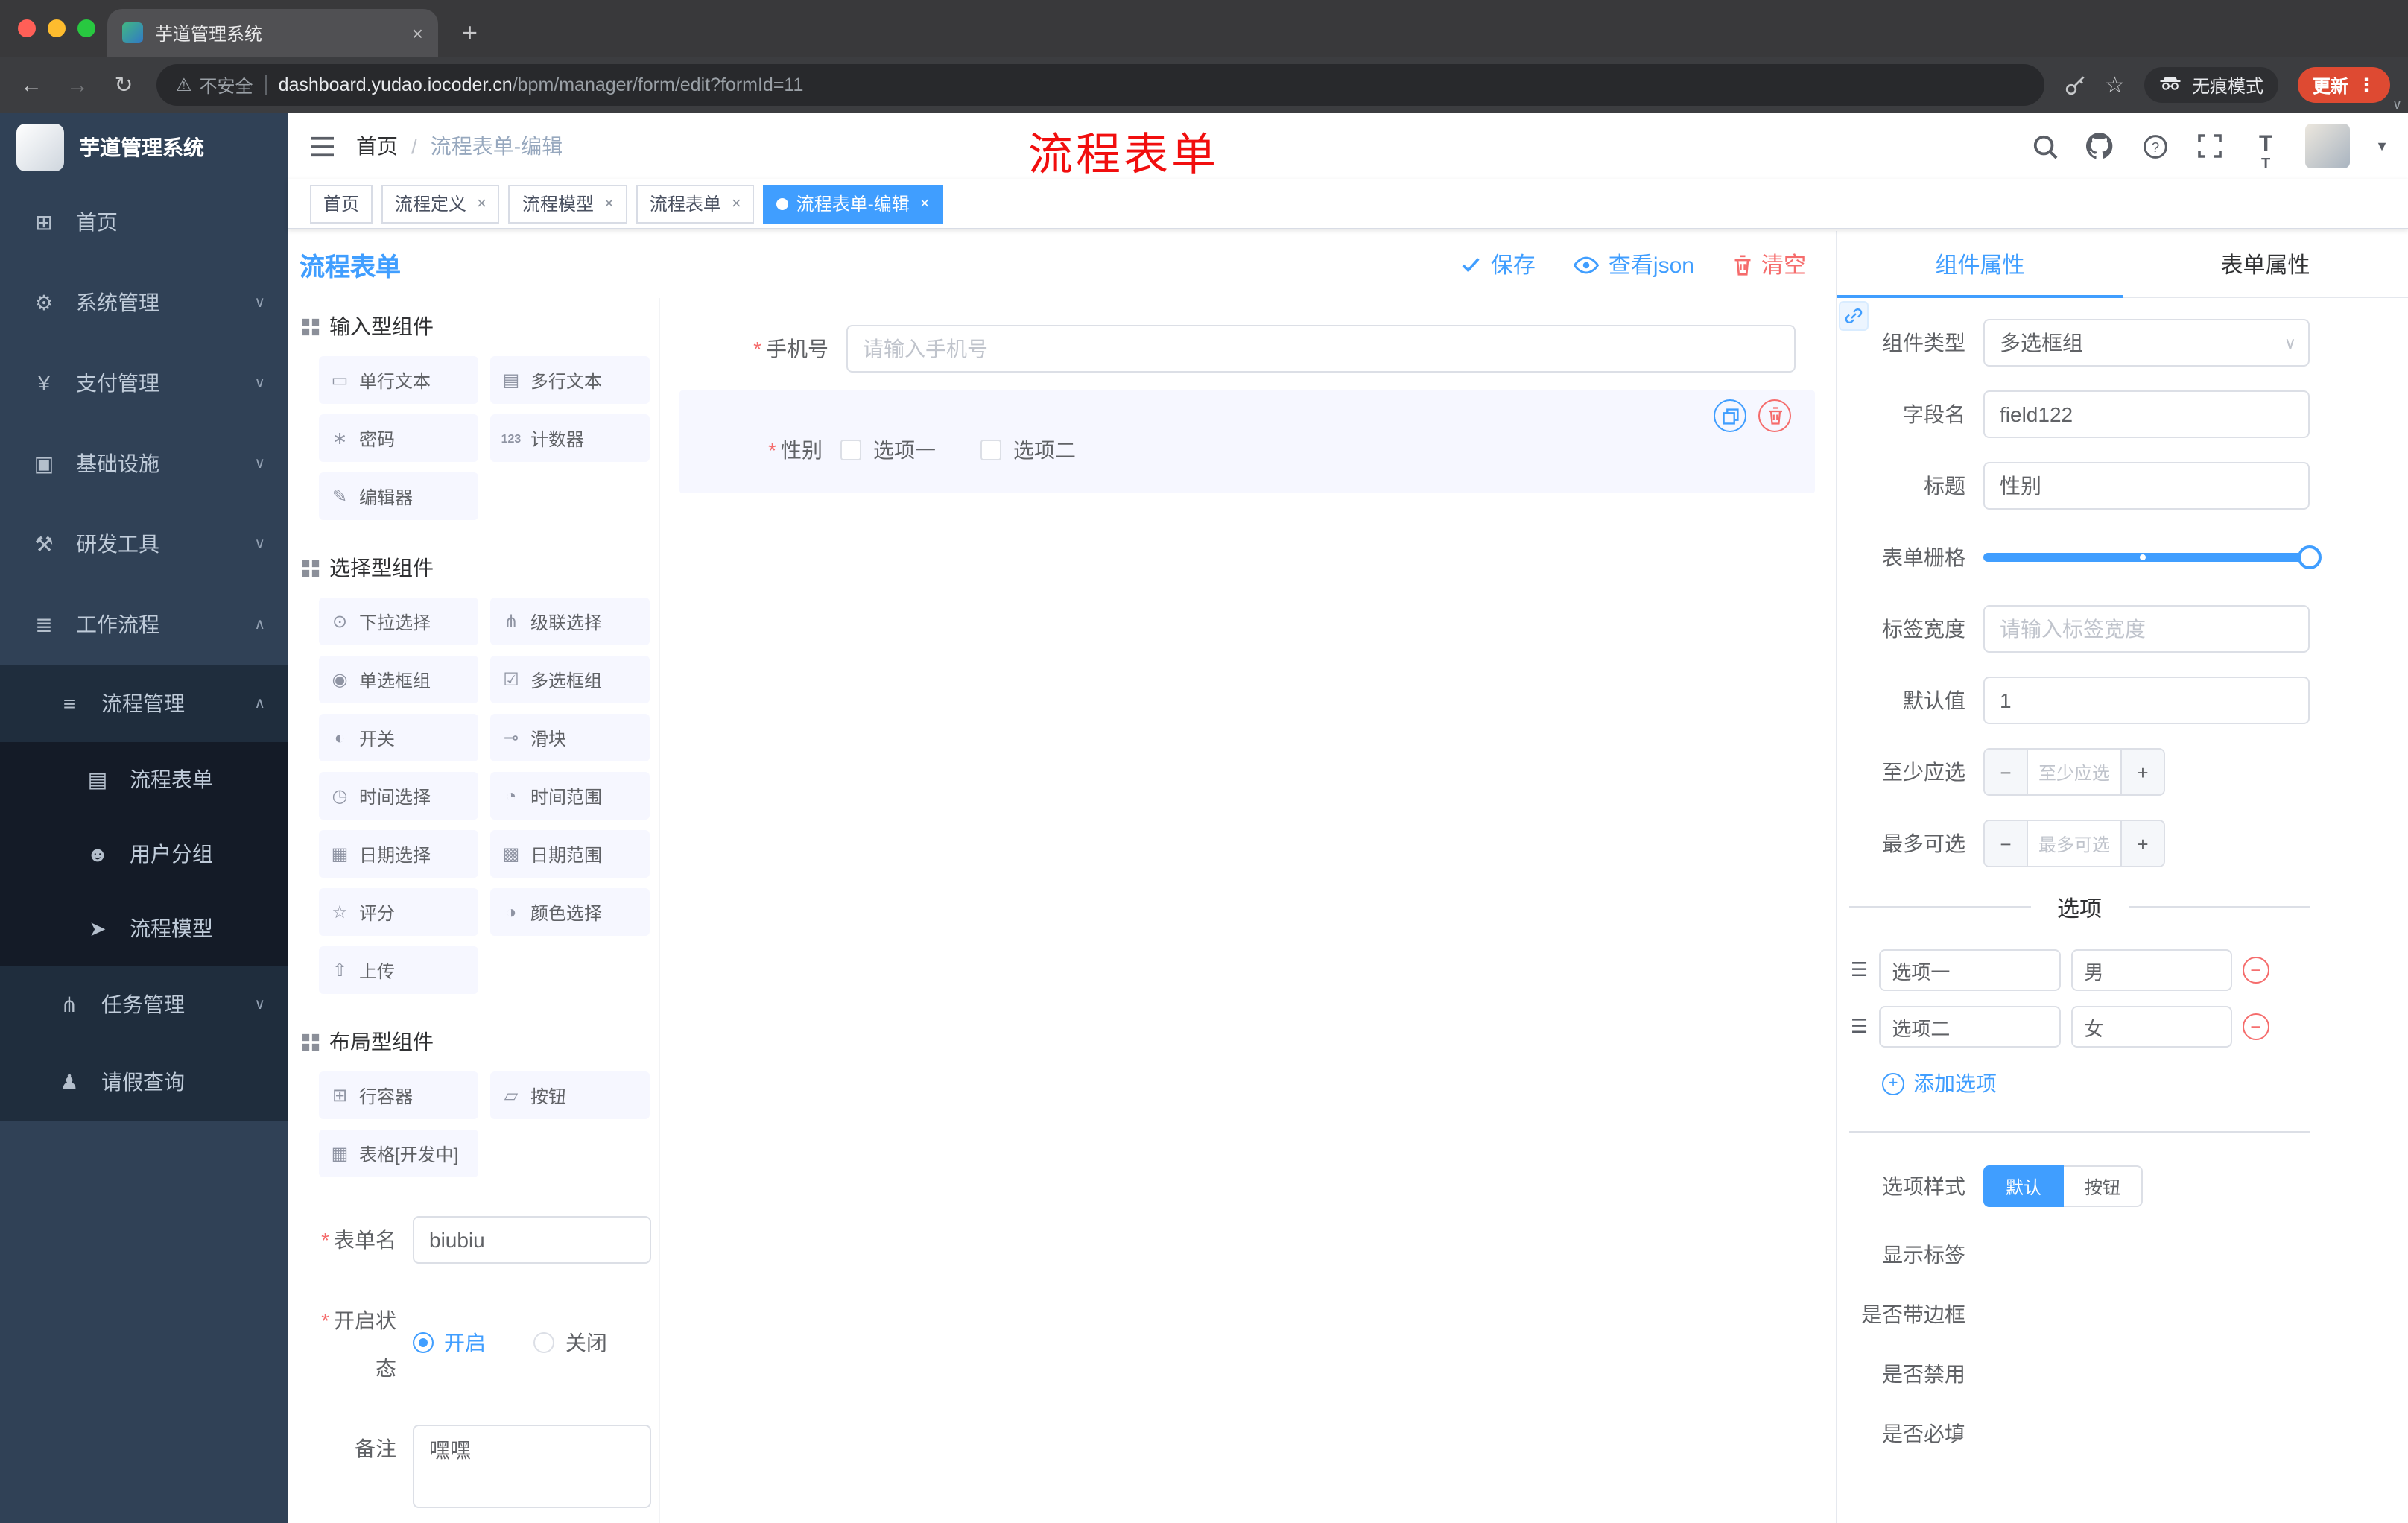 The width and height of the screenshot is (2408, 1523). Describe the element at coordinates (2104, 1186) in the screenshot. I see `style-button-button: 按钮` at that location.